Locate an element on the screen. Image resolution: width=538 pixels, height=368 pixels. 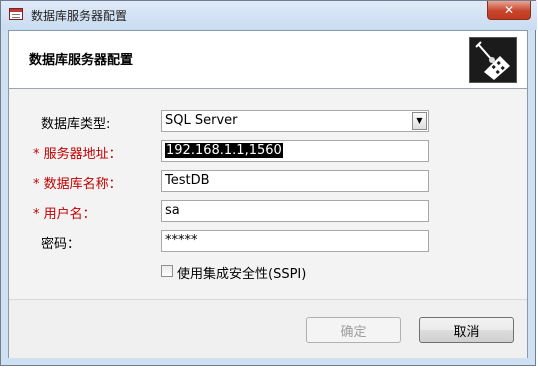
ok-button: 确定 is located at coordinates (353, 330).